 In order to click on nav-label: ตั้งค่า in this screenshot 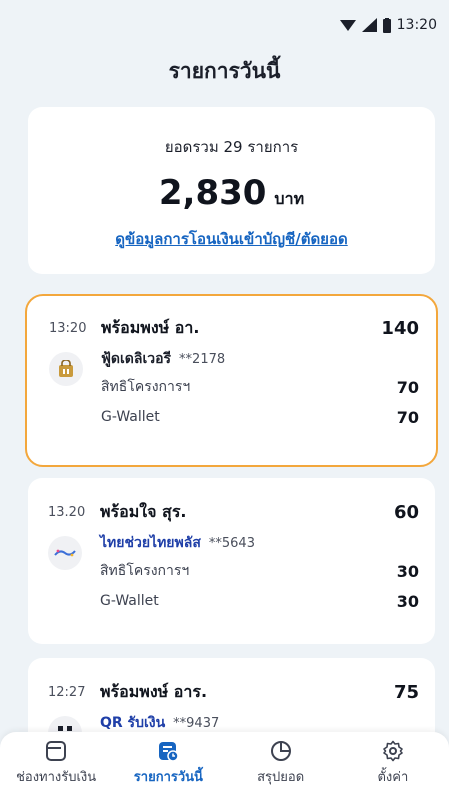, I will do `click(393, 777)`.